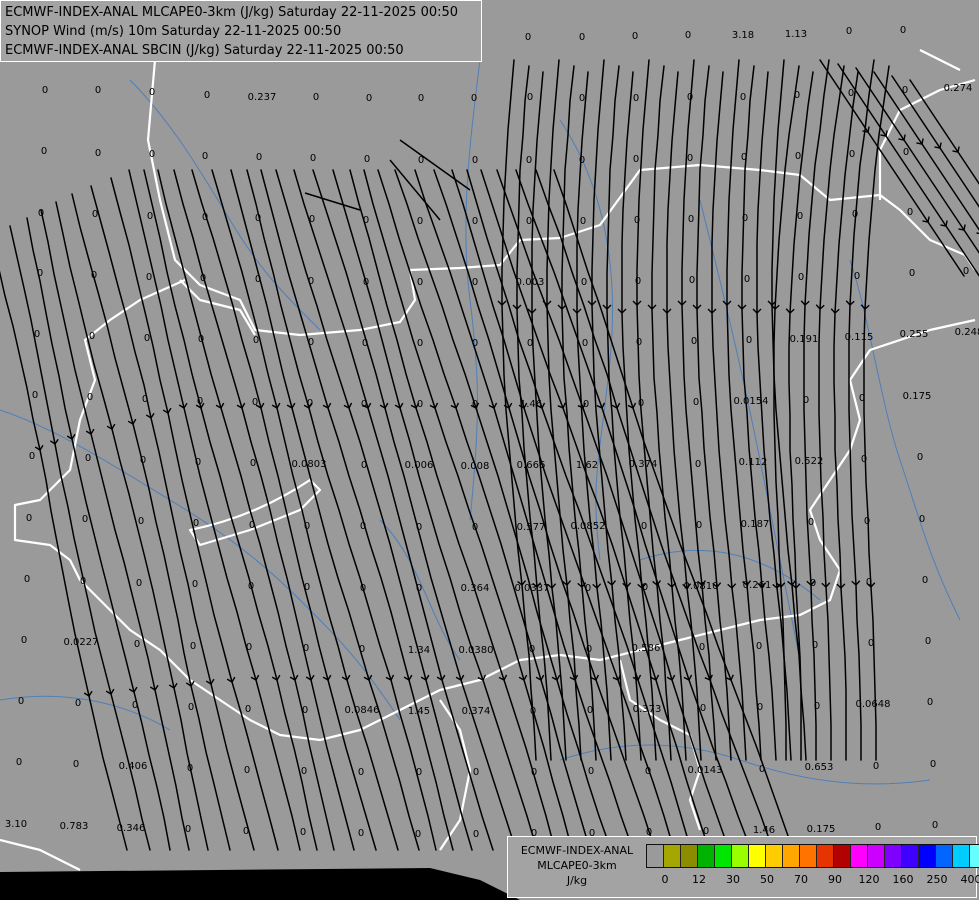  What do you see at coordinates (531, 465) in the screenshot?
I see `value-label: 0.666` at bounding box center [531, 465].